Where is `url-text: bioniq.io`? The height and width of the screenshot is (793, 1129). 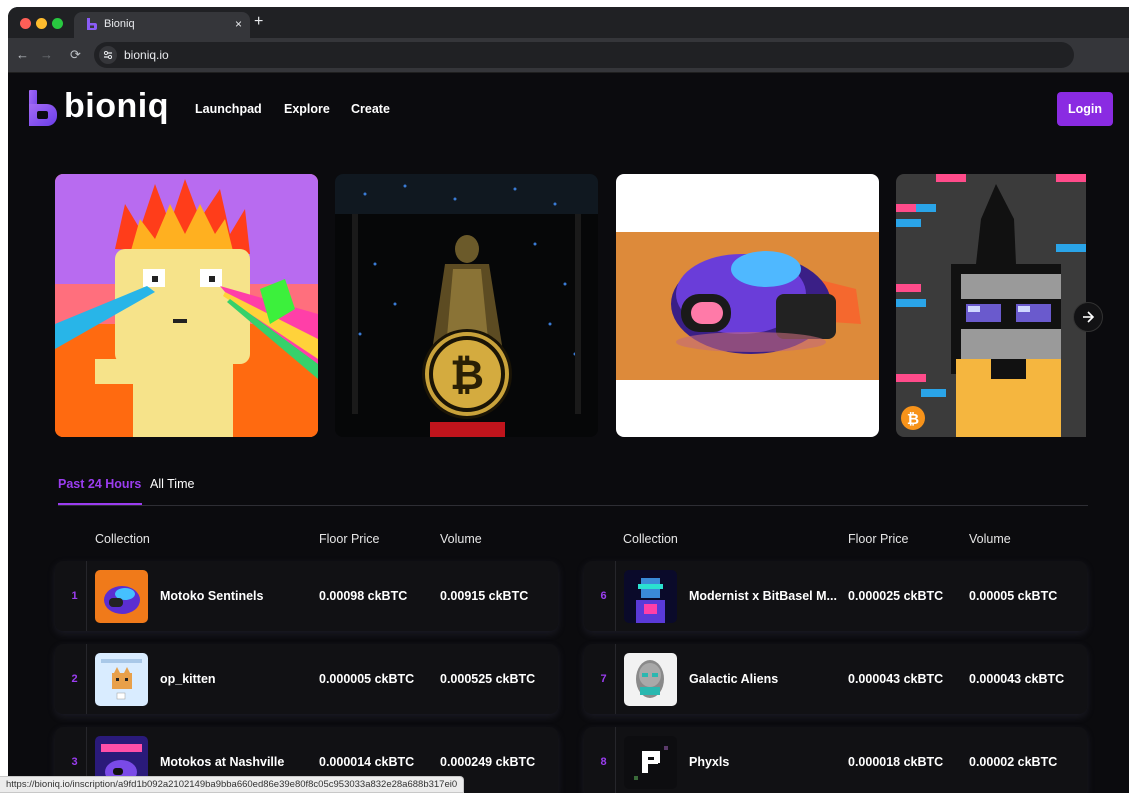 url-text: bioniq.io is located at coordinates (146, 55).